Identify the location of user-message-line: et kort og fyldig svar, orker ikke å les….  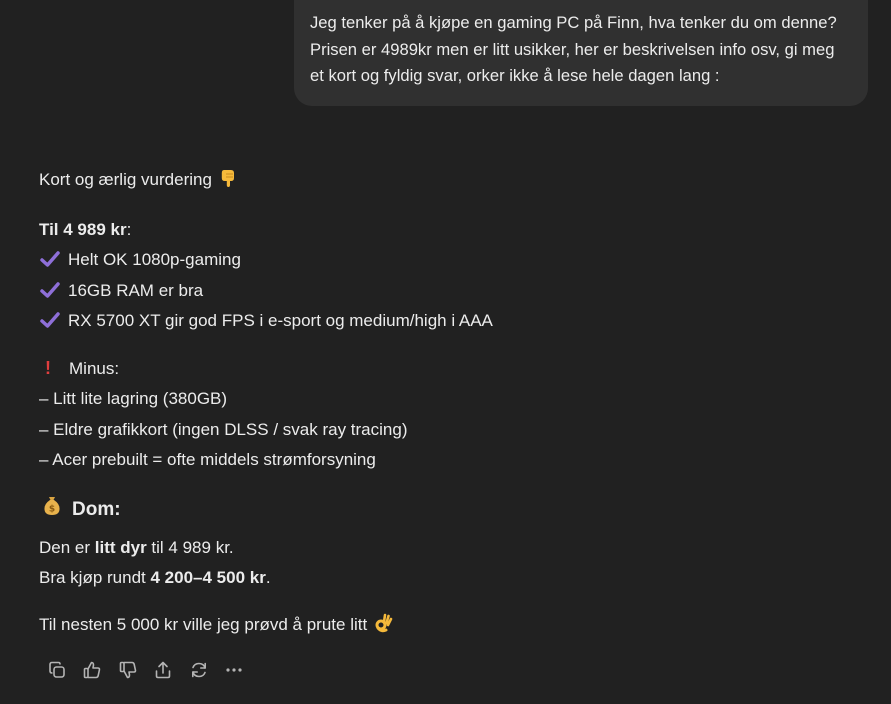
(515, 75).